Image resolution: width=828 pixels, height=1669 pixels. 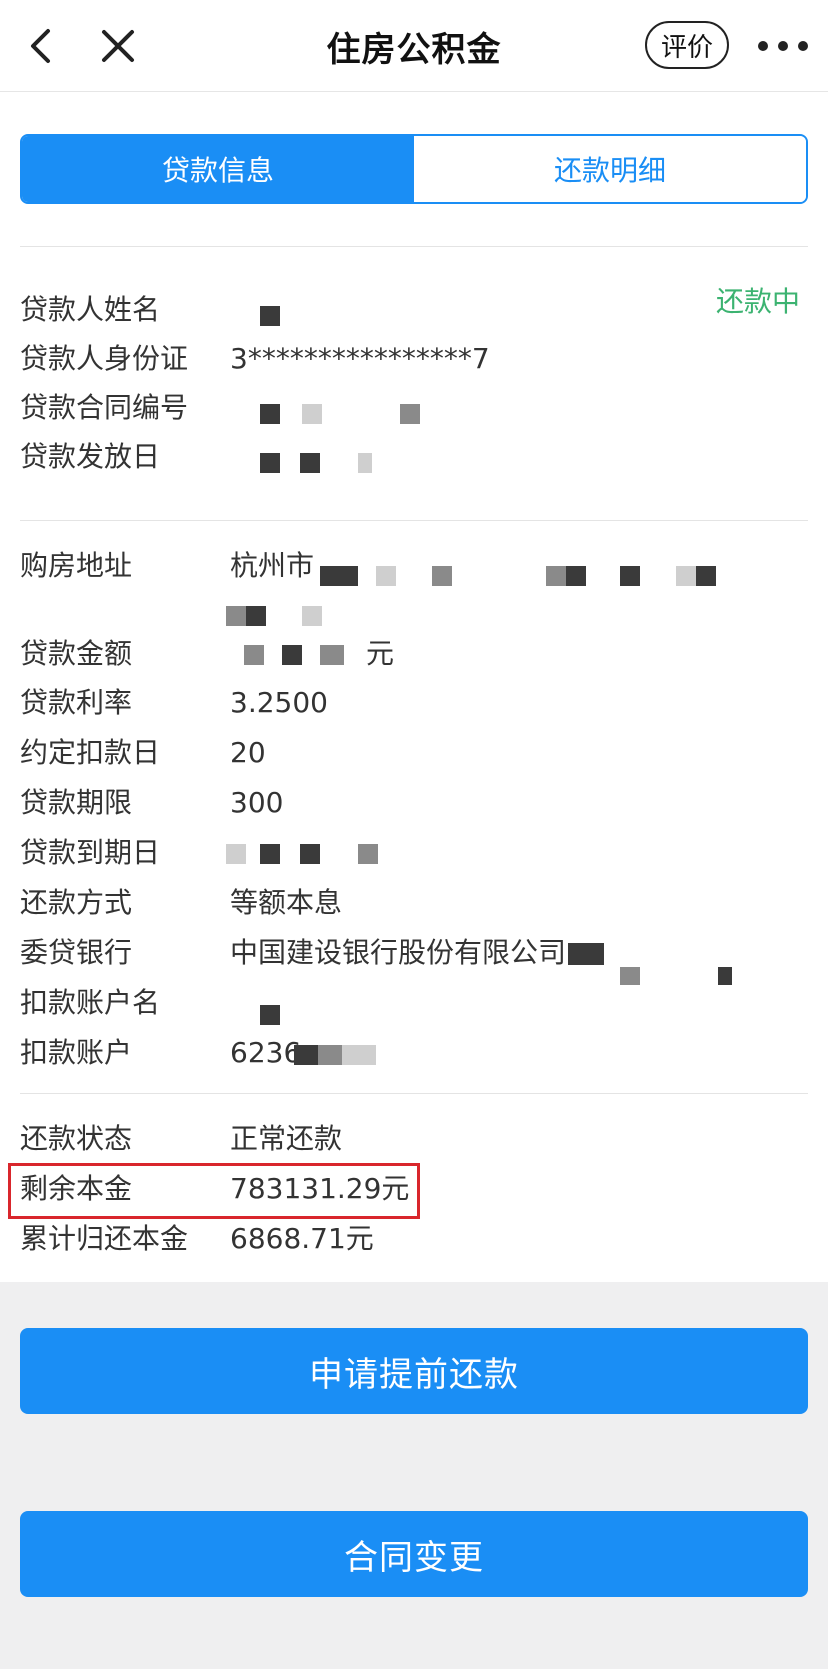 I want to click on tab-loan-info: 贷款信息, so click(x=218, y=169).